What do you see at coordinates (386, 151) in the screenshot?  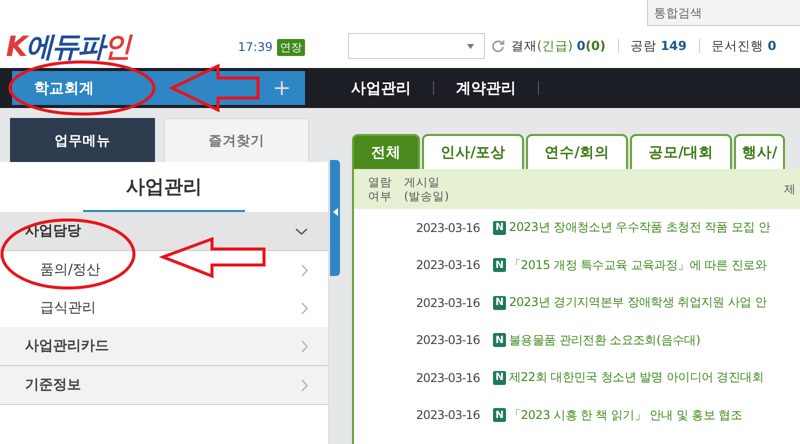 I see `board-tab: 전체` at bounding box center [386, 151].